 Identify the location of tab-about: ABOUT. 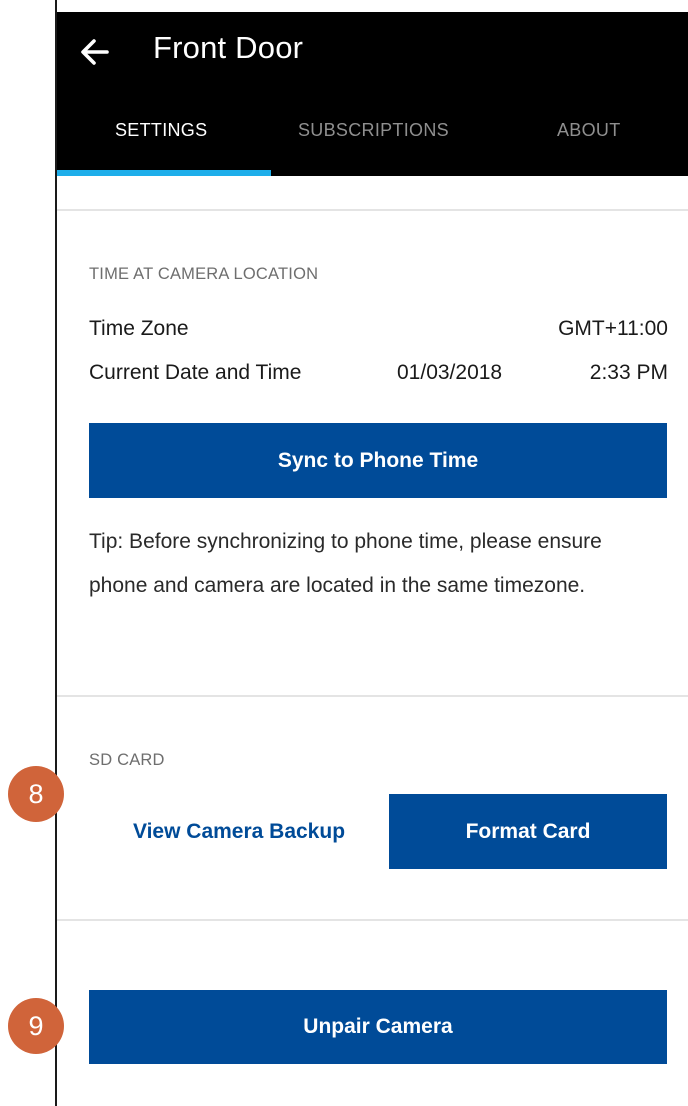
(589, 130).